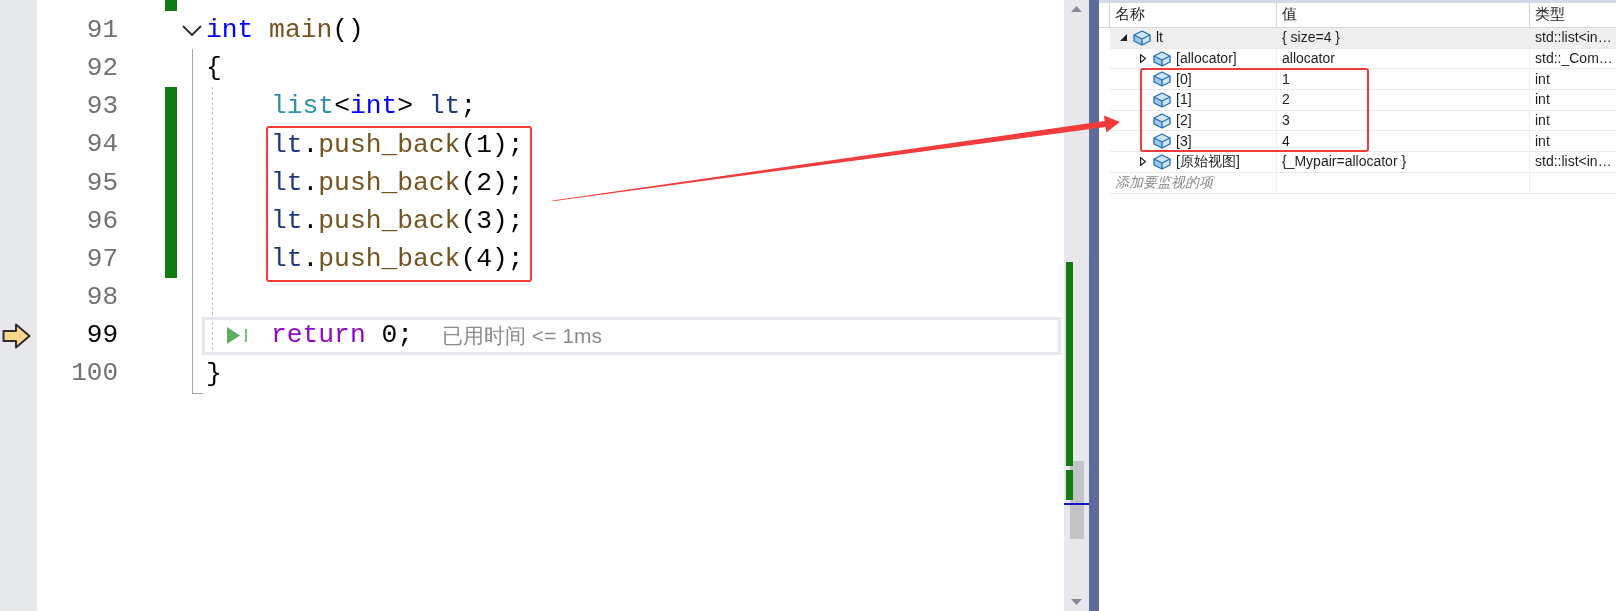 The width and height of the screenshot is (1616, 611). I want to click on column-header: 类型, so click(1573, 15).